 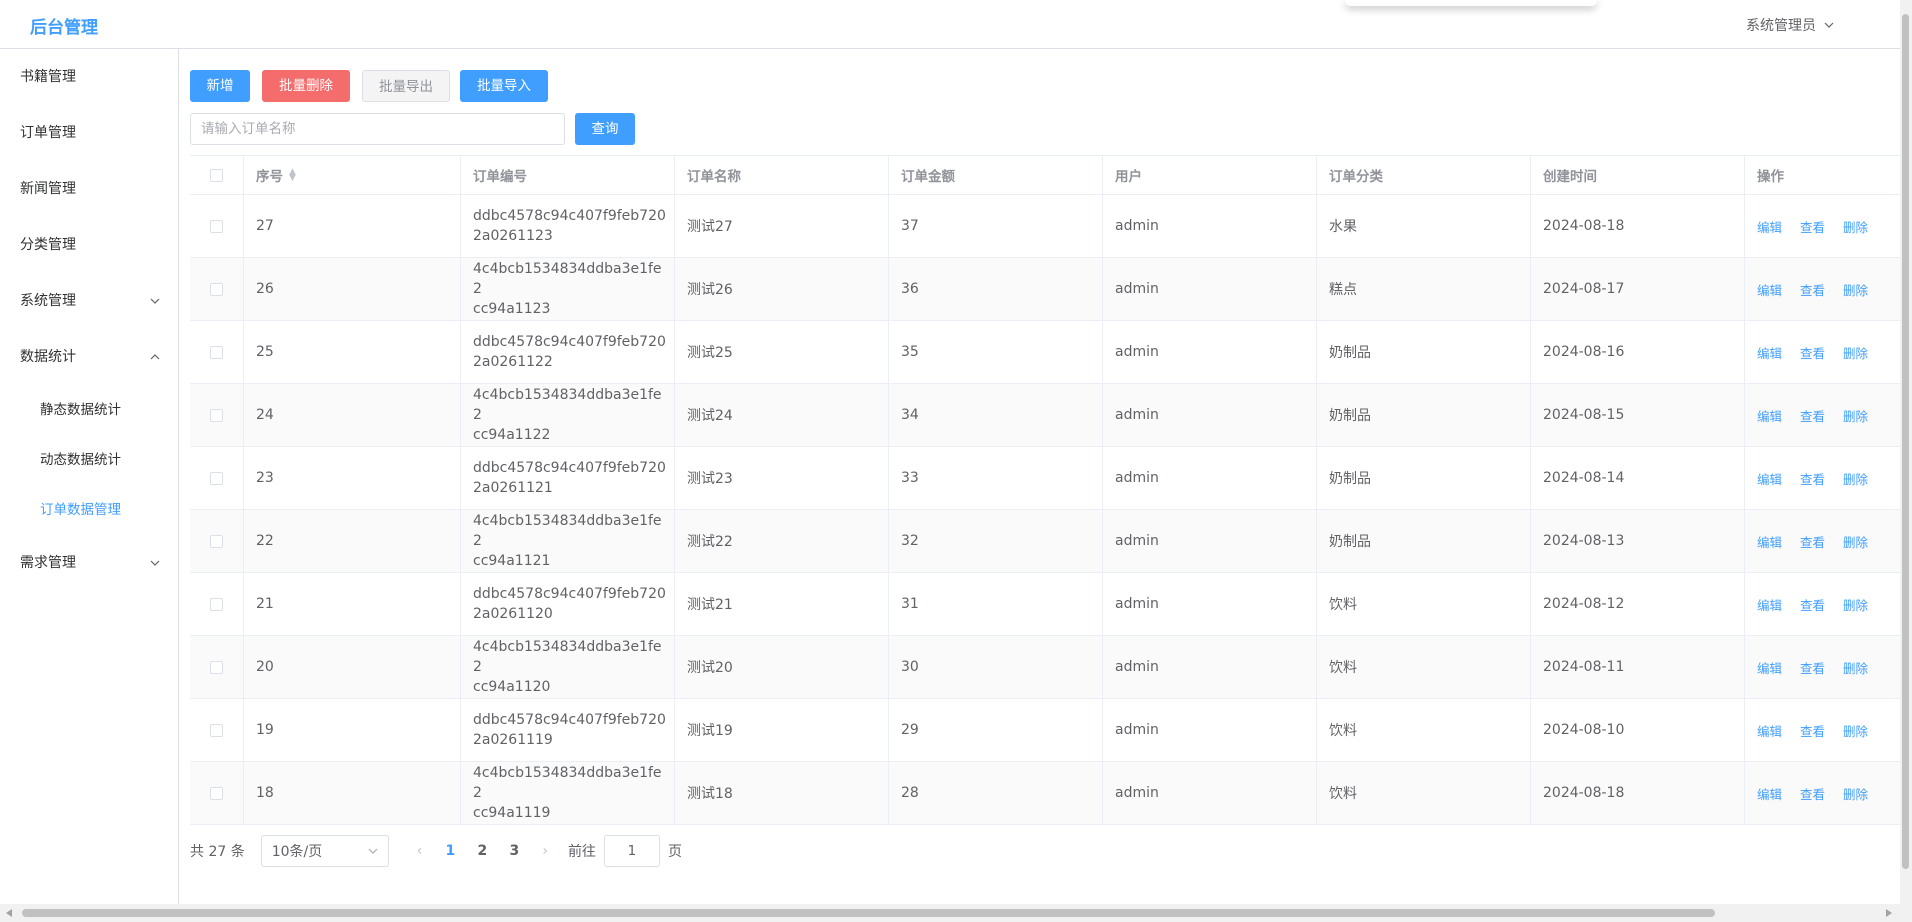 I want to click on sidebar-item-order-data: 订单数据管理, so click(x=110, y=510).